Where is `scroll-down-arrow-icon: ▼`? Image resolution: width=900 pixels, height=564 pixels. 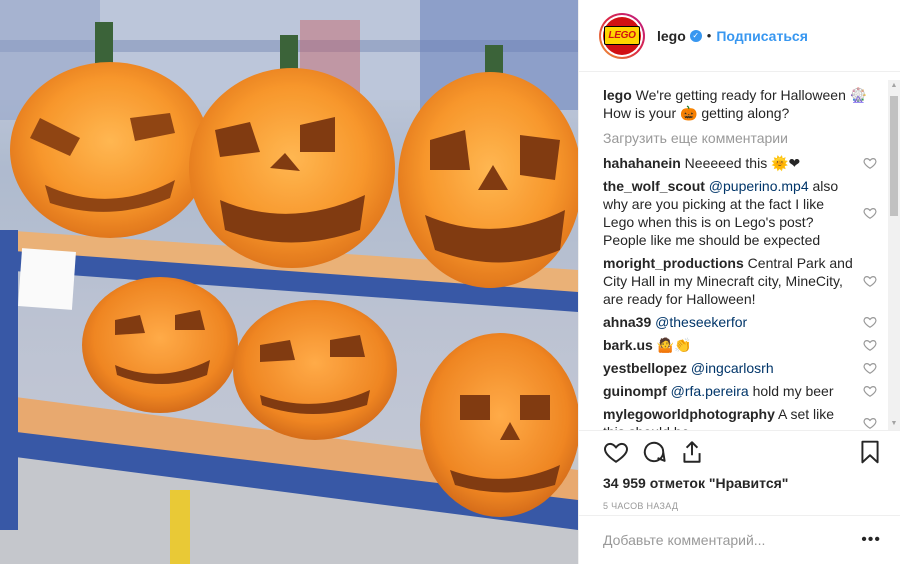 scroll-down-arrow-icon: ▼ is located at coordinates (894, 424).